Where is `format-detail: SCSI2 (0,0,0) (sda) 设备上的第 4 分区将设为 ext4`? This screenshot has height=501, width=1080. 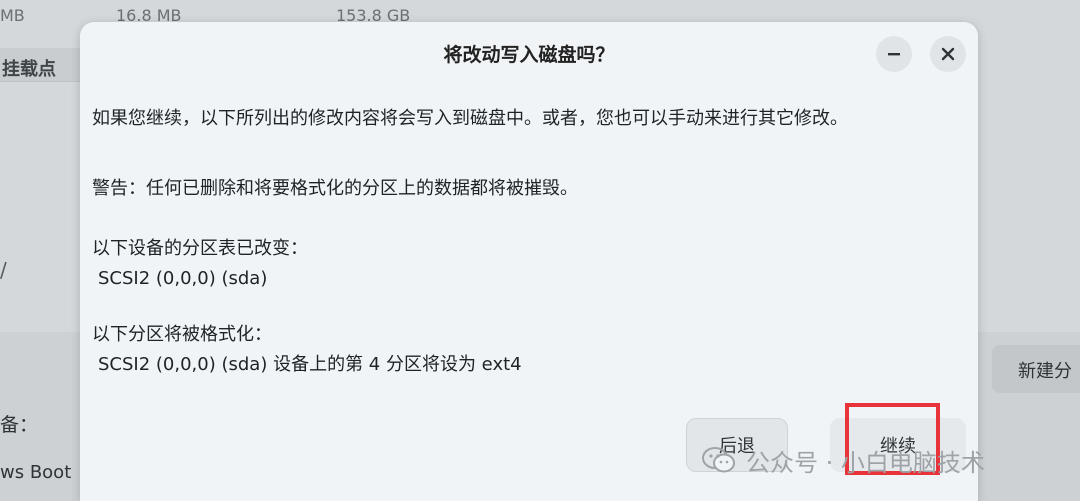 format-detail: SCSI2 (0,0,0) (sda) 设备上的第 4 分区将设为 ext4 is located at coordinates (310, 364).